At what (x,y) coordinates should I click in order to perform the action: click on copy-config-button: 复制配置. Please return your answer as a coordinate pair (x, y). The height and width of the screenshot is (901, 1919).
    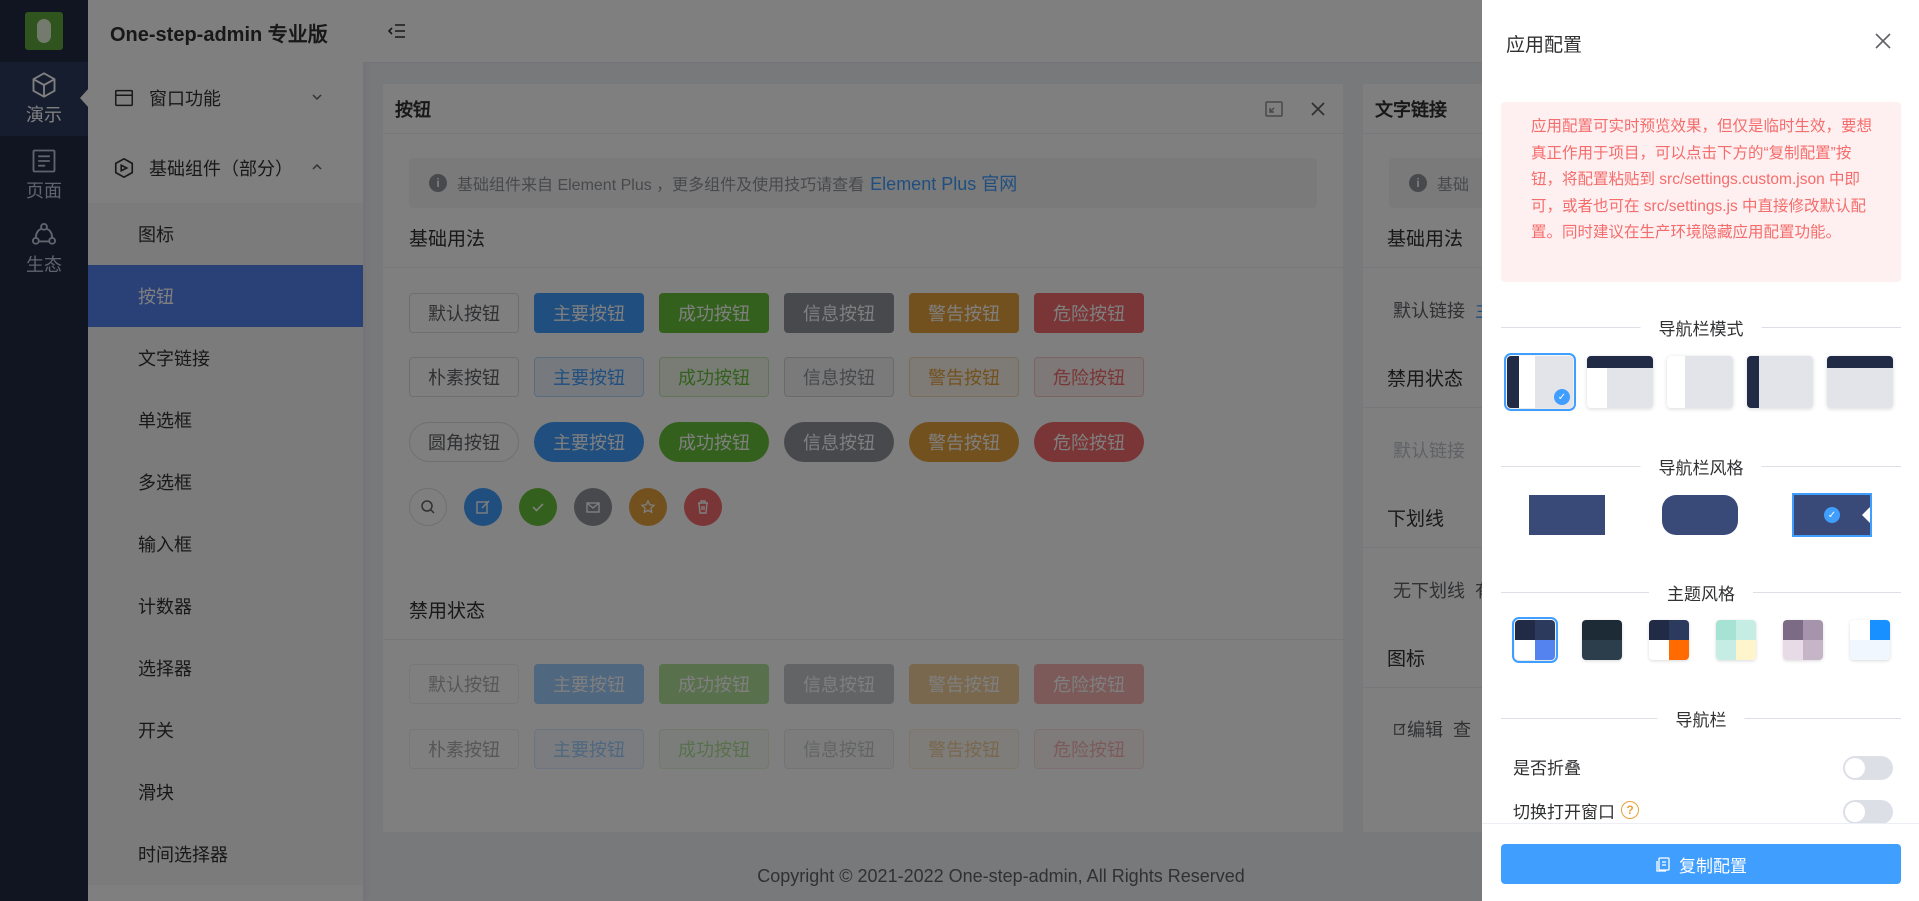
    Looking at the image, I should click on (1701, 864).